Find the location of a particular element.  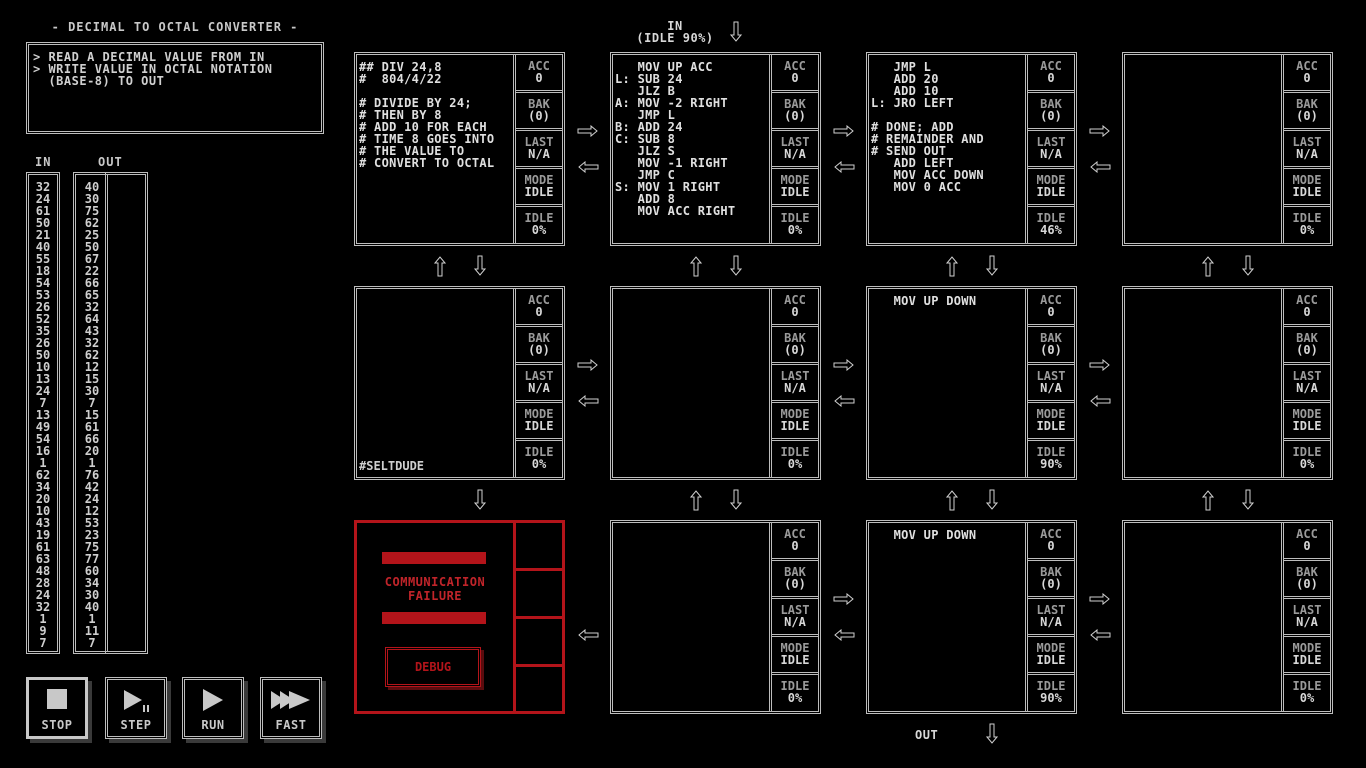

step-label: STEP is located at coordinates (136, 725).